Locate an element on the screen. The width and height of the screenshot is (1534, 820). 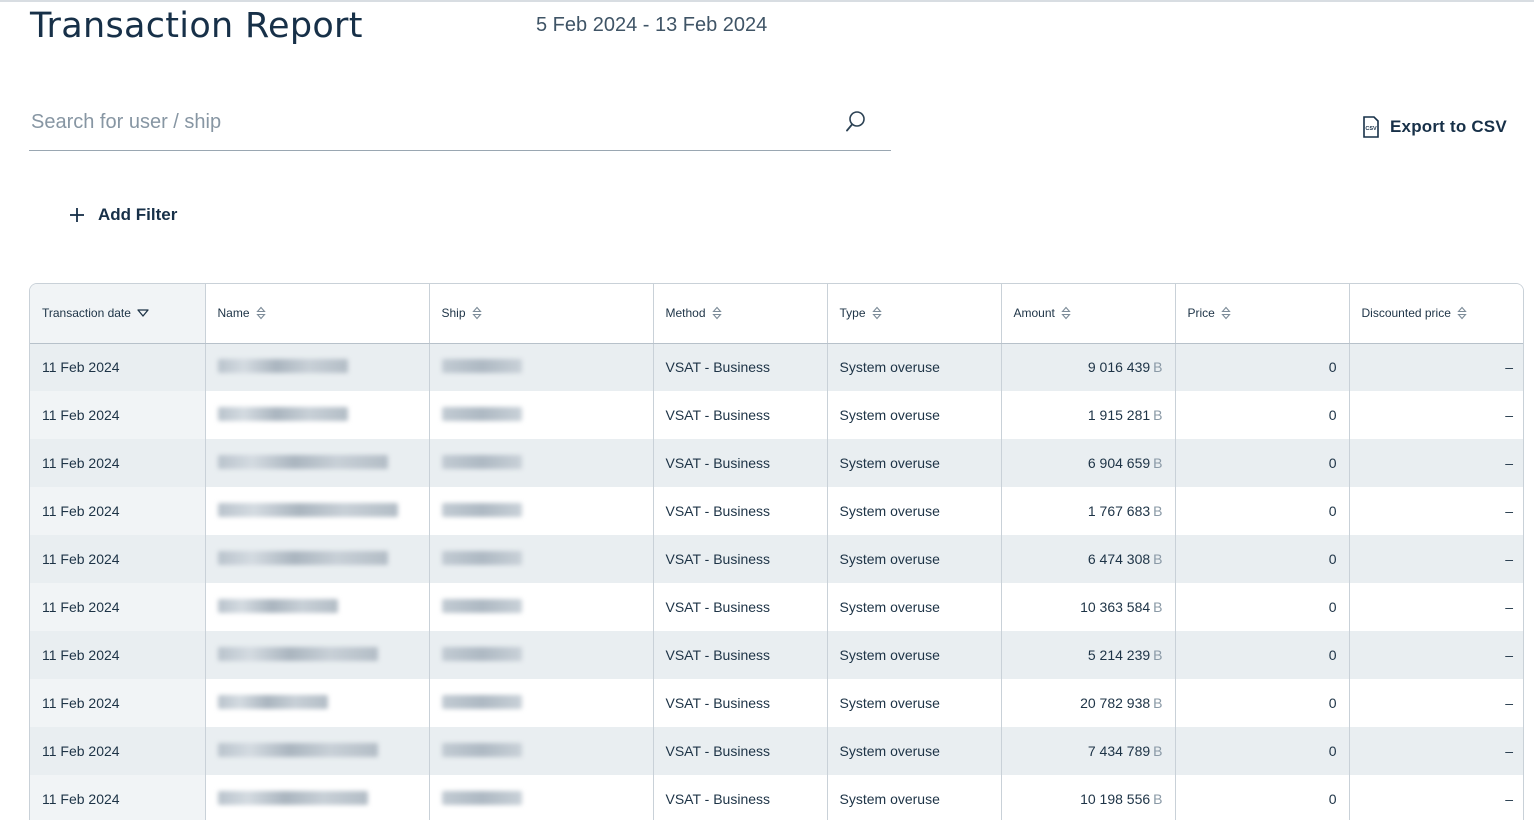
sort-control: Method is located at coordinates (694, 313).